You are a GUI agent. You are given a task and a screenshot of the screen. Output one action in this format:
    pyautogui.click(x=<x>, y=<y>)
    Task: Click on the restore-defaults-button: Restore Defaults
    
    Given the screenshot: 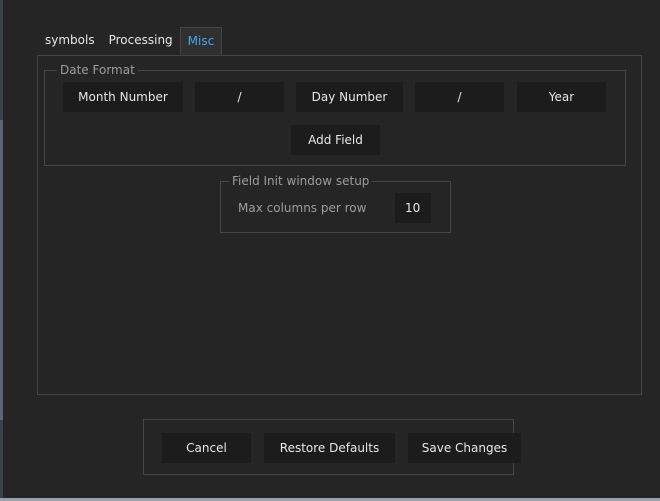 What is the action you would take?
    pyautogui.click(x=329, y=448)
    